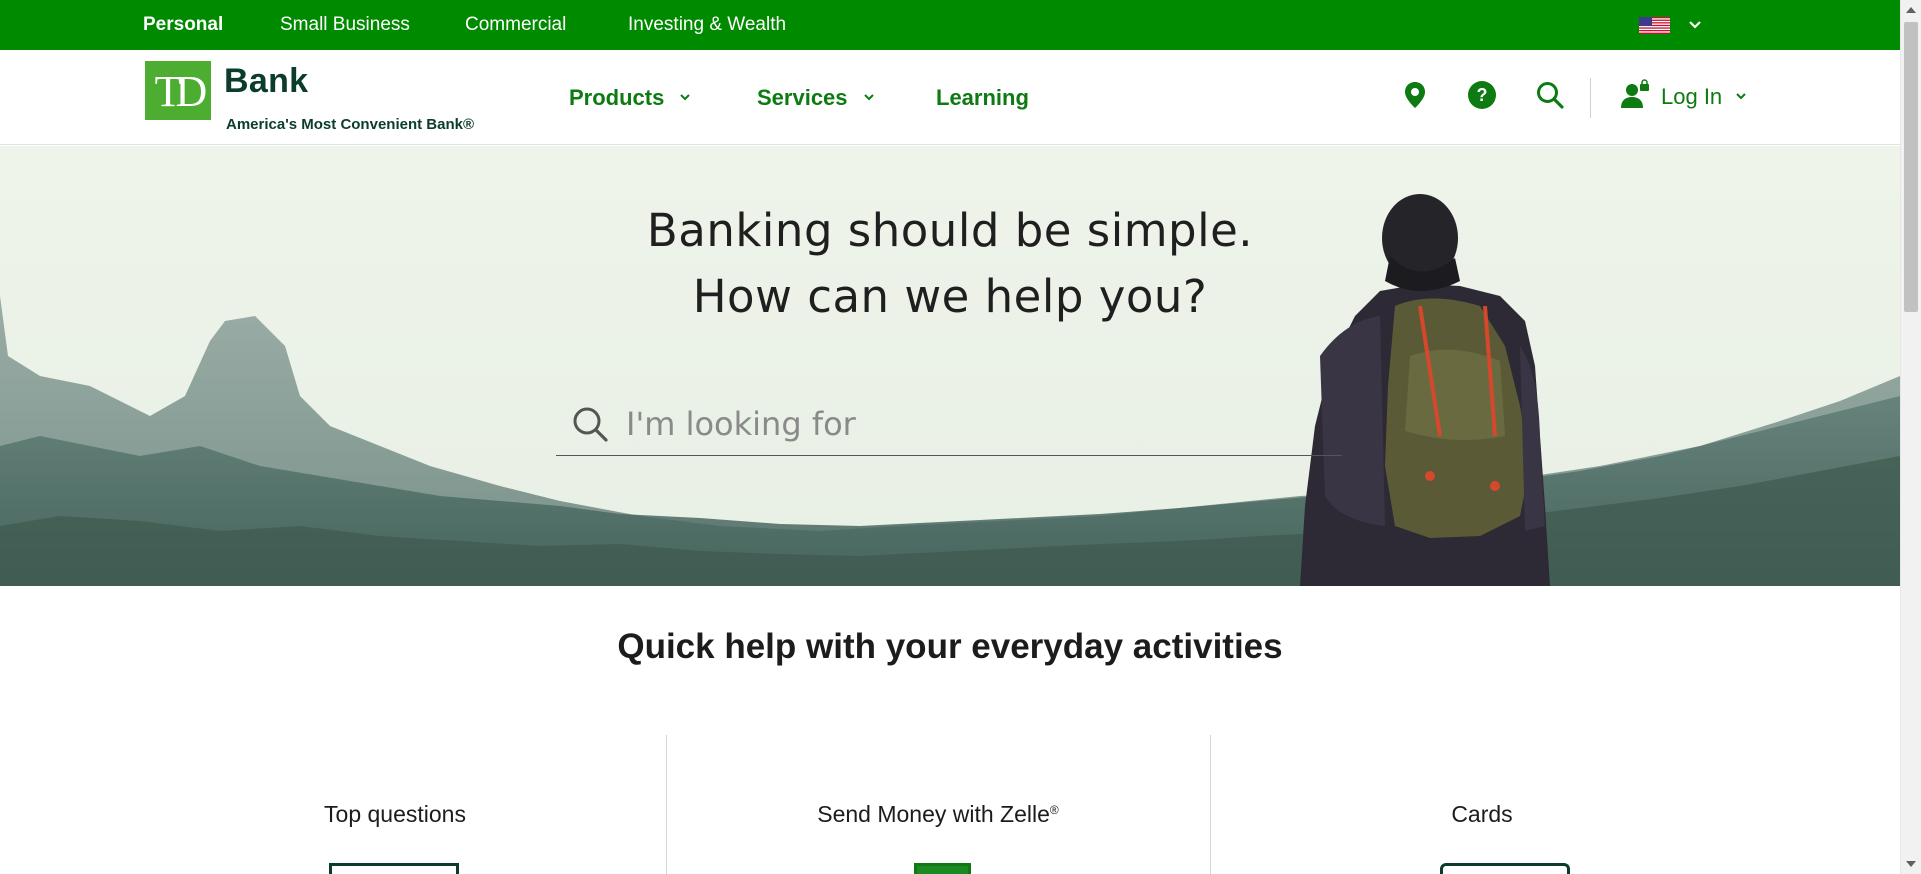 The image size is (1921, 874). I want to click on topnav-personal: Personal, so click(183, 25).